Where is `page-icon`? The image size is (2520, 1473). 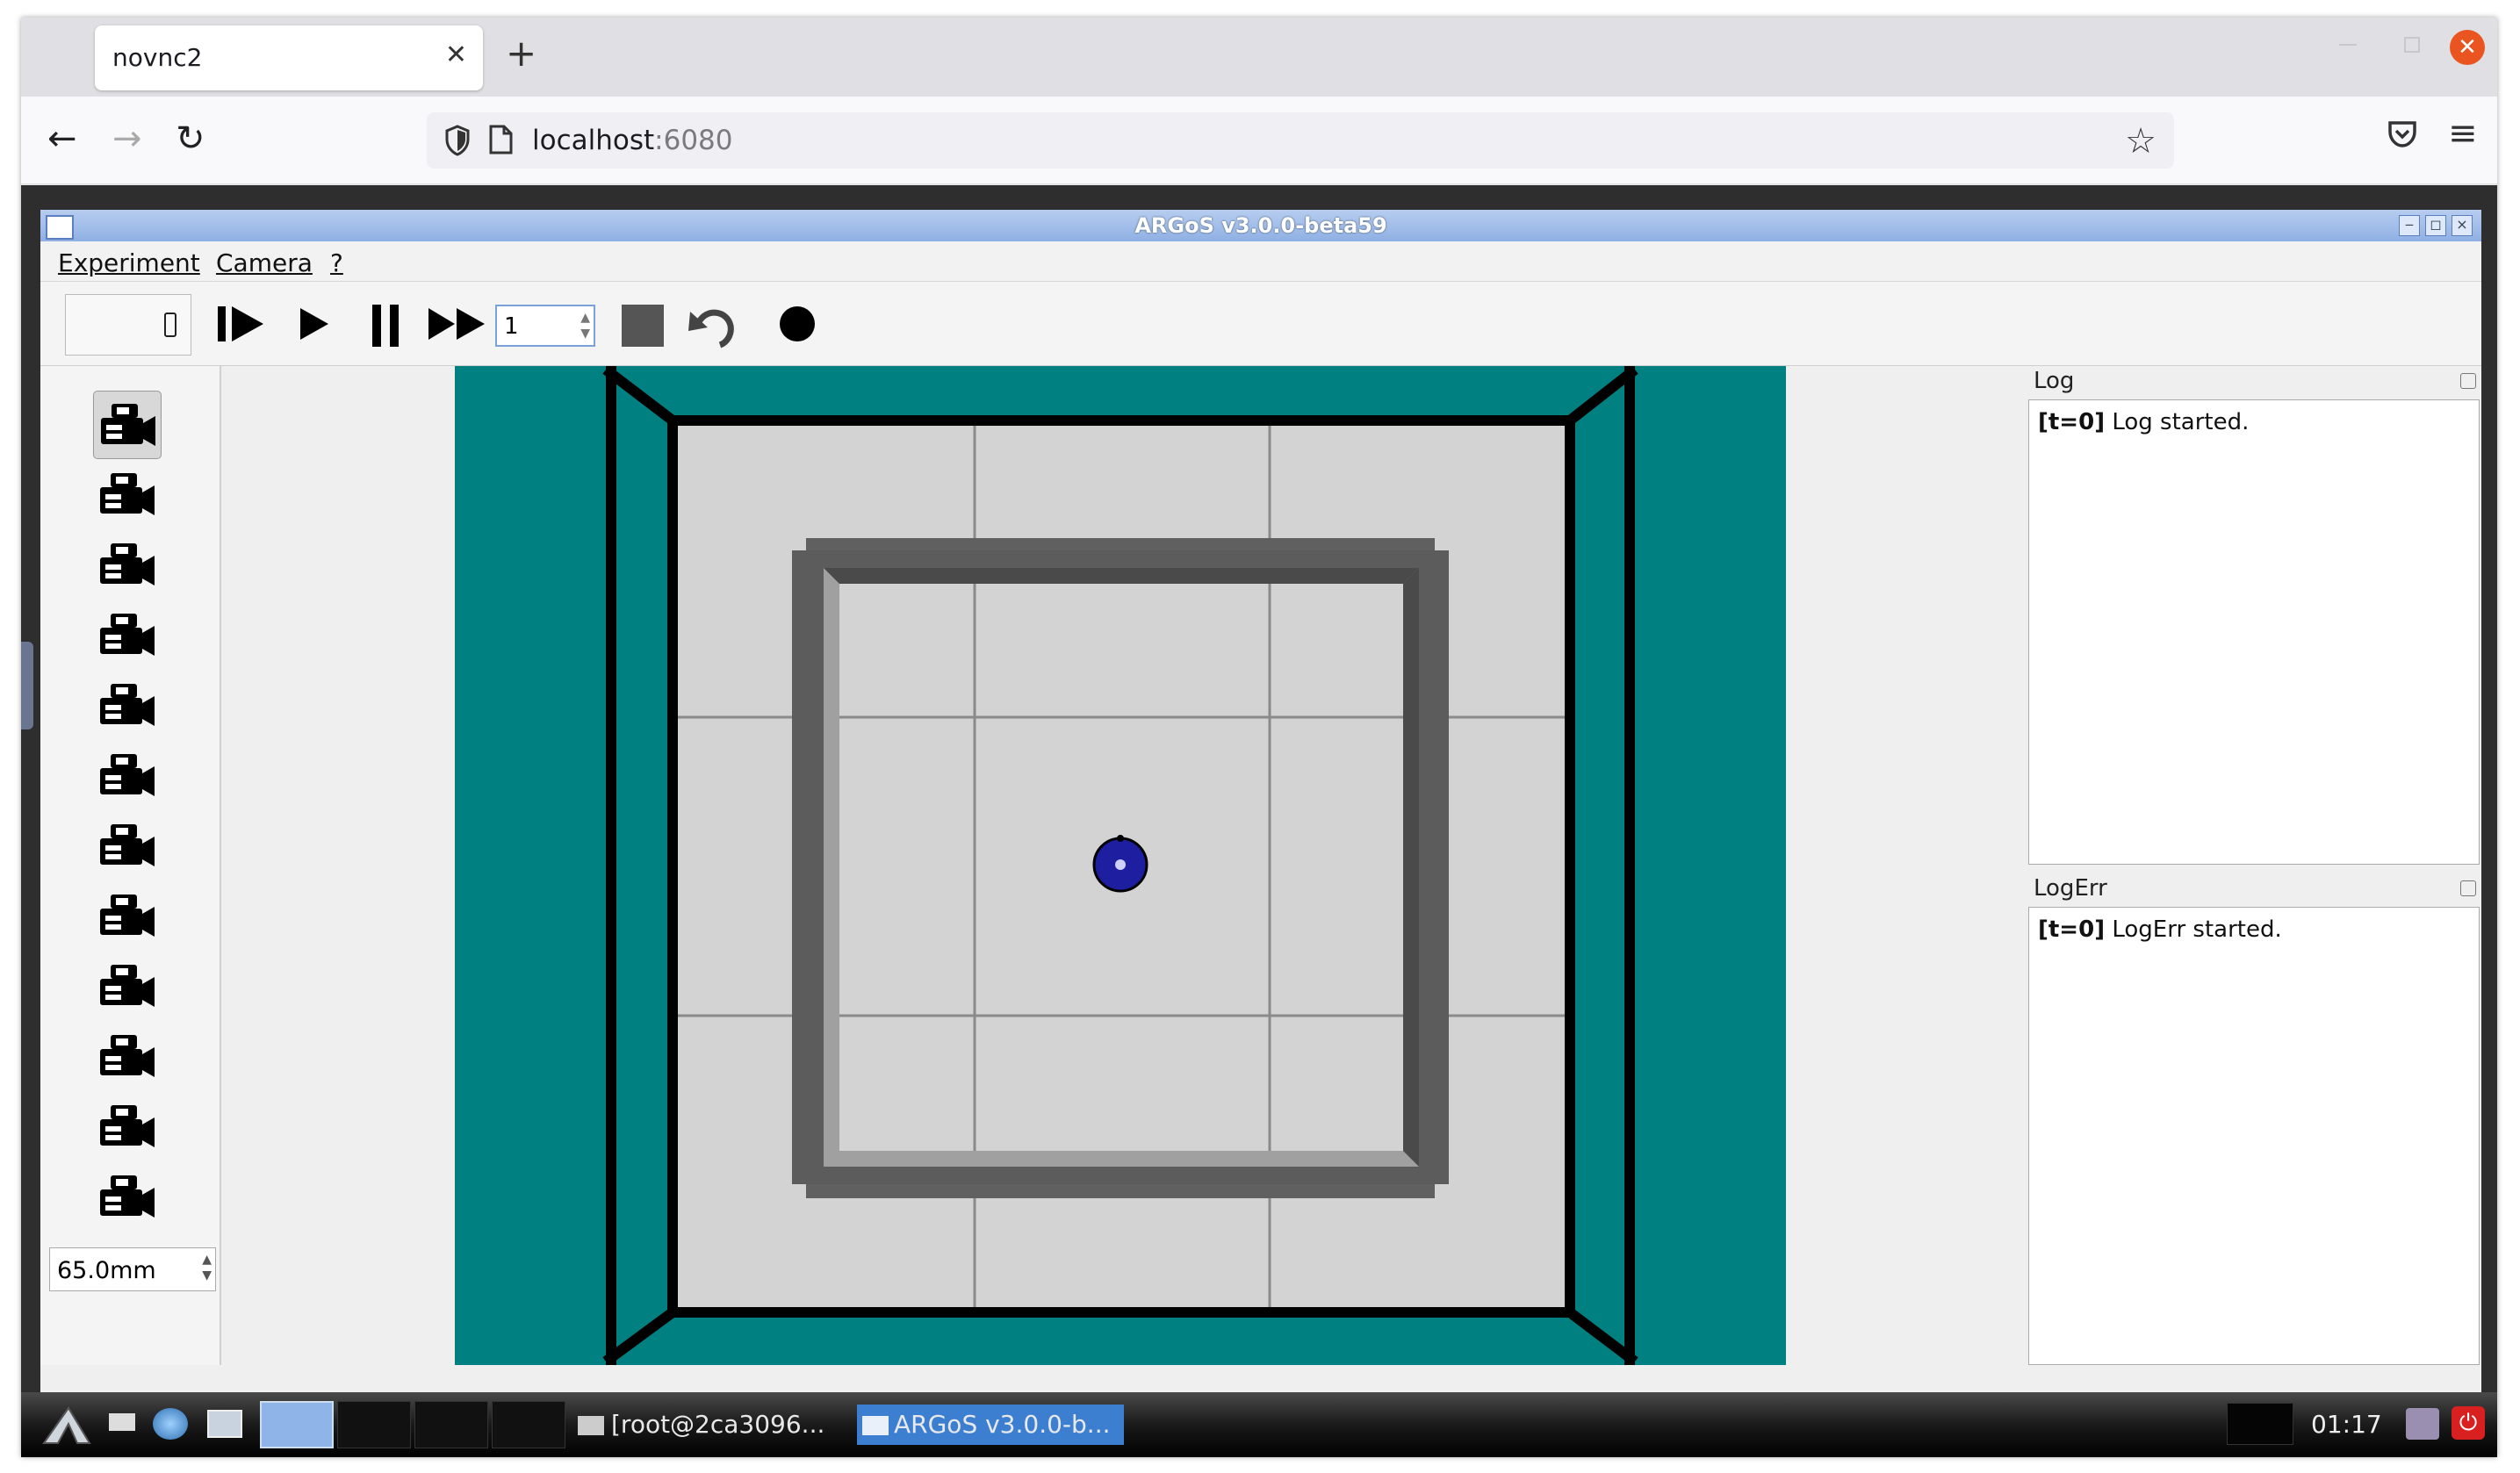 page-icon is located at coordinates (501, 139).